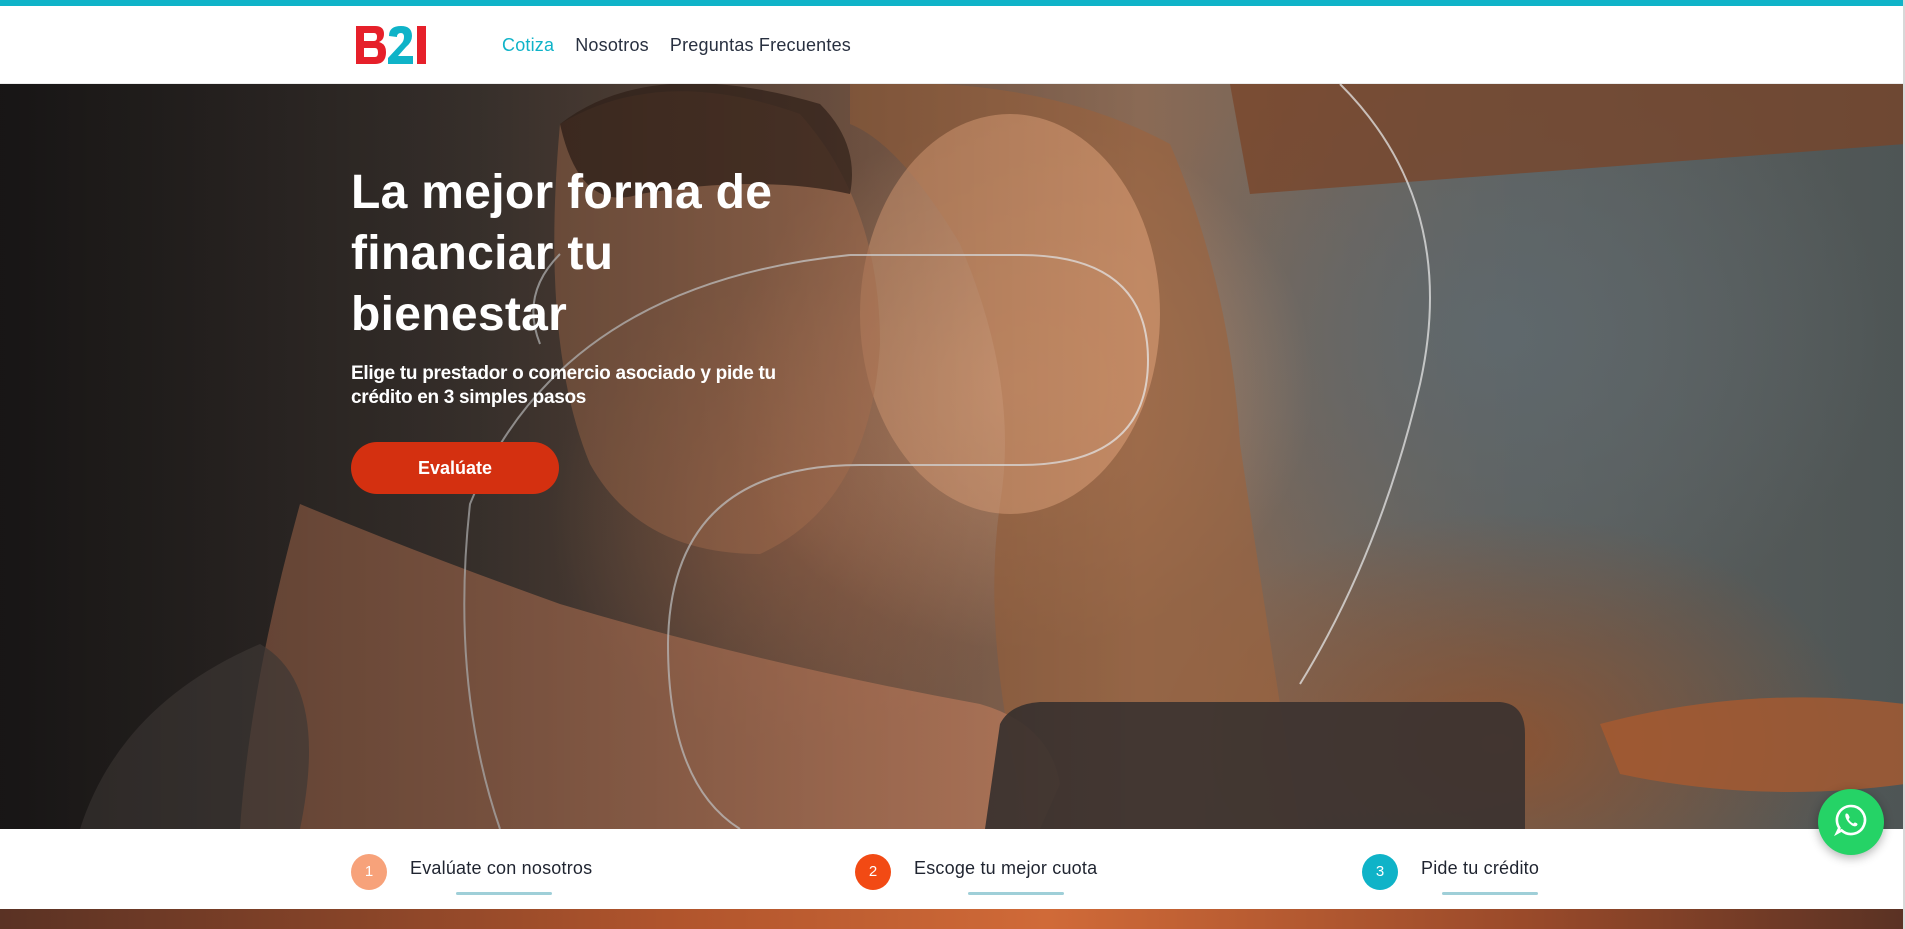 The width and height of the screenshot is (1905, 929). Describe the element at coordinates (528, 45) in the screenshot. I see `nav-link-cotiza: Cotiza` at that location.